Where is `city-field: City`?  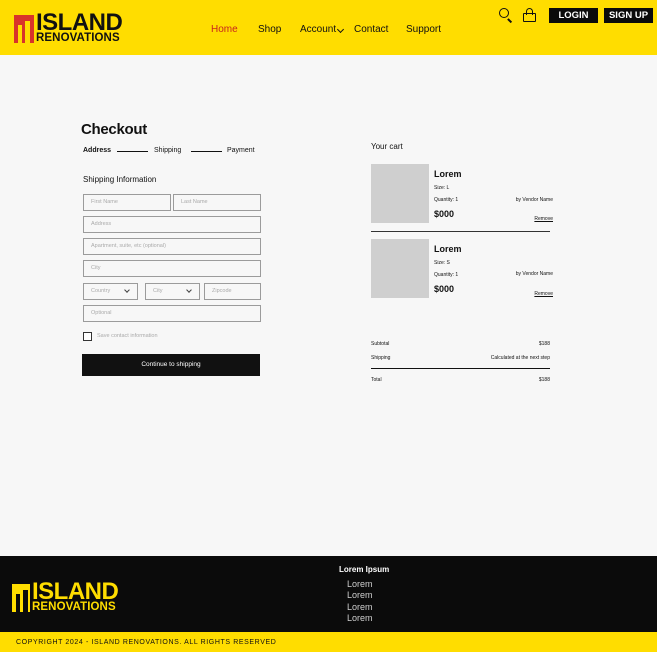 city-field: City is located at coordinates (172, 268).